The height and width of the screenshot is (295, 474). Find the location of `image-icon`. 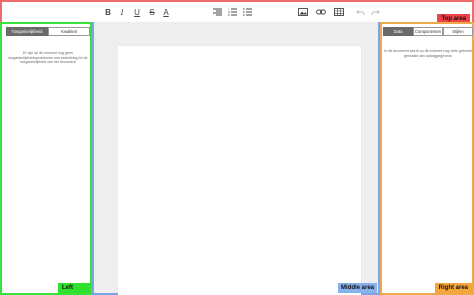

image-icon is located at coordinates (303, 12).